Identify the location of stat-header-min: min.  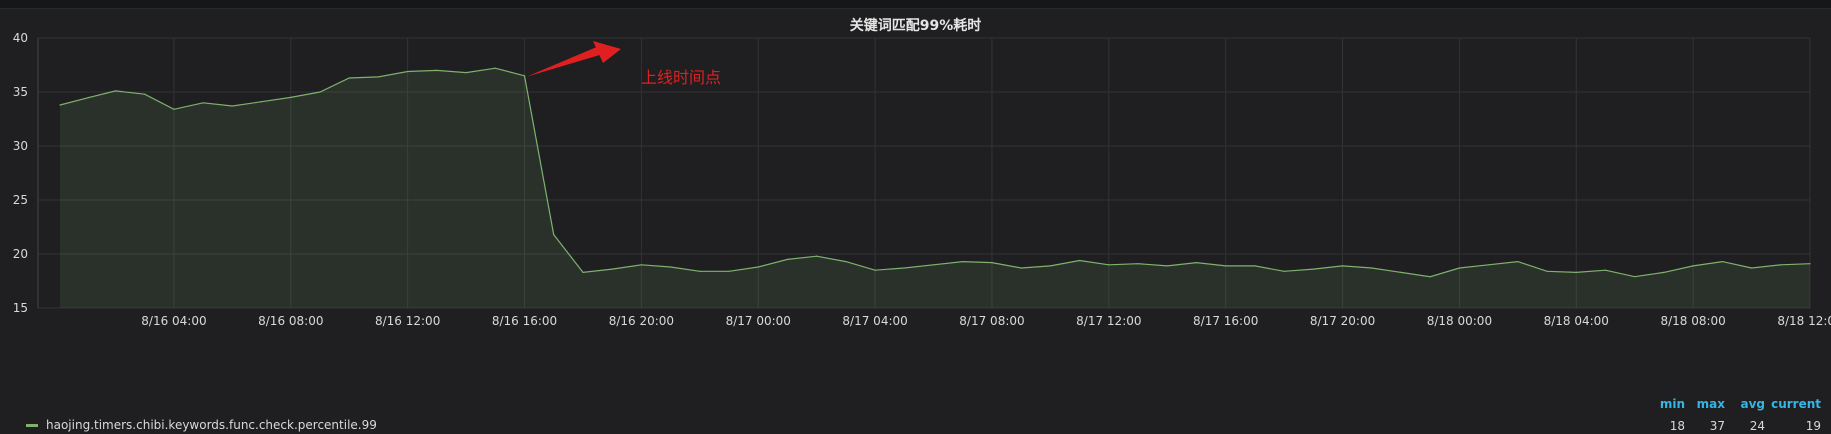
(1665, 404).